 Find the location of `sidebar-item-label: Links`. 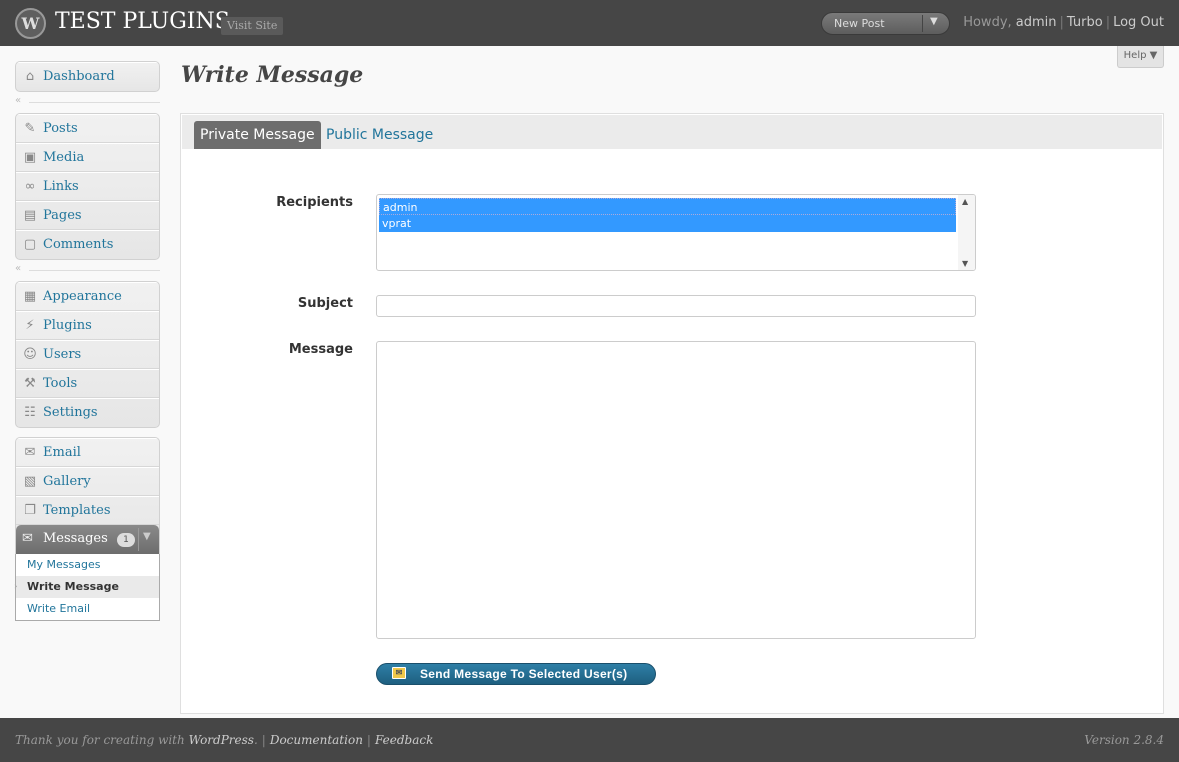

sidebar-item-label: Links is located at coordinates (61, 186).